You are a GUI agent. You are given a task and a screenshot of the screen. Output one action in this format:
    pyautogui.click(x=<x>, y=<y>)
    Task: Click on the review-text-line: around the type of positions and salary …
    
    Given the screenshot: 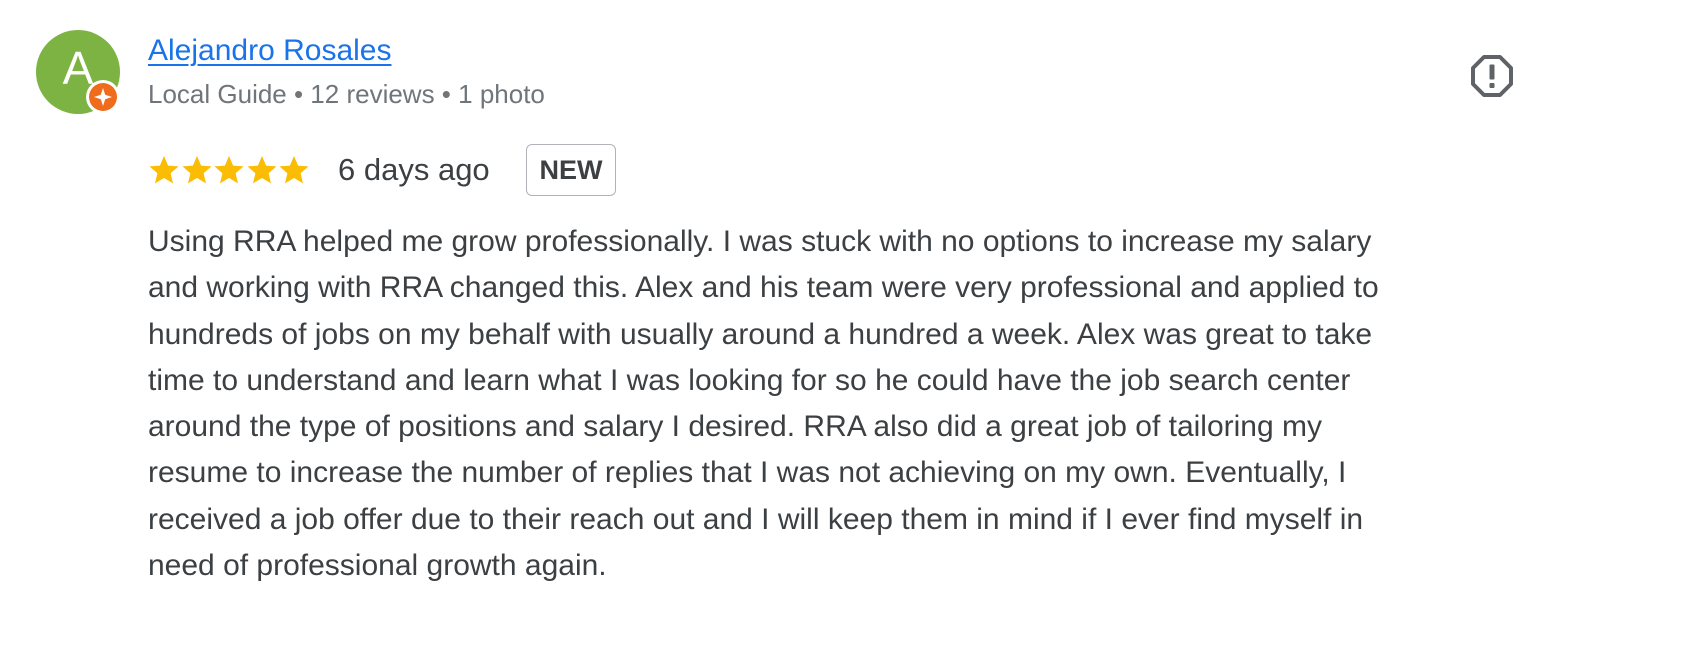 What is the action you would take?
    pyautogui.click(x=735, y=427)
    